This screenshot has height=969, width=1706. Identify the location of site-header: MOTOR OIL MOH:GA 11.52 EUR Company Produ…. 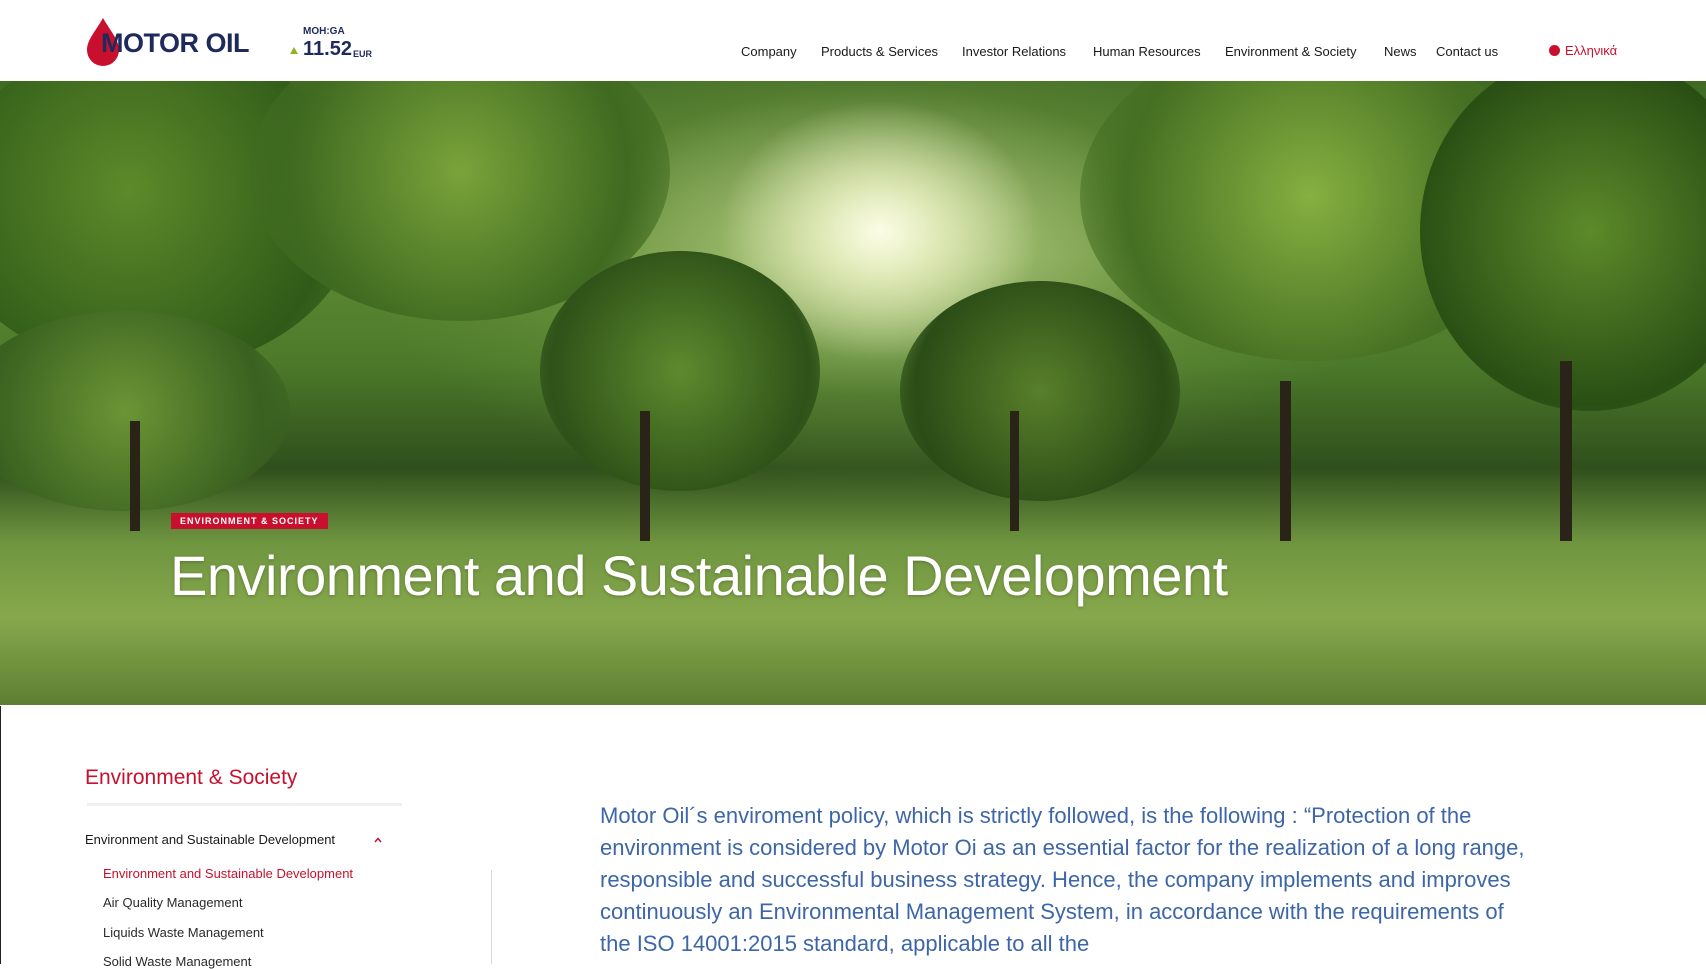
(853, 40).